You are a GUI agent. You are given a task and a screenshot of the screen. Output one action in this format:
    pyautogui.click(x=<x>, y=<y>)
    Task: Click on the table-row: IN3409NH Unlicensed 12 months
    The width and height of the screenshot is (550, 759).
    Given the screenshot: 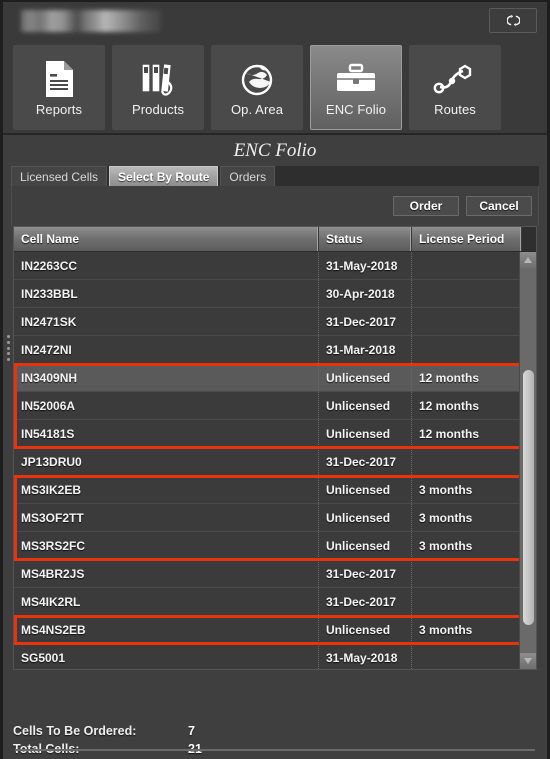 What is the action you would take?
    pyautogui.click(x=275, y=378)
    